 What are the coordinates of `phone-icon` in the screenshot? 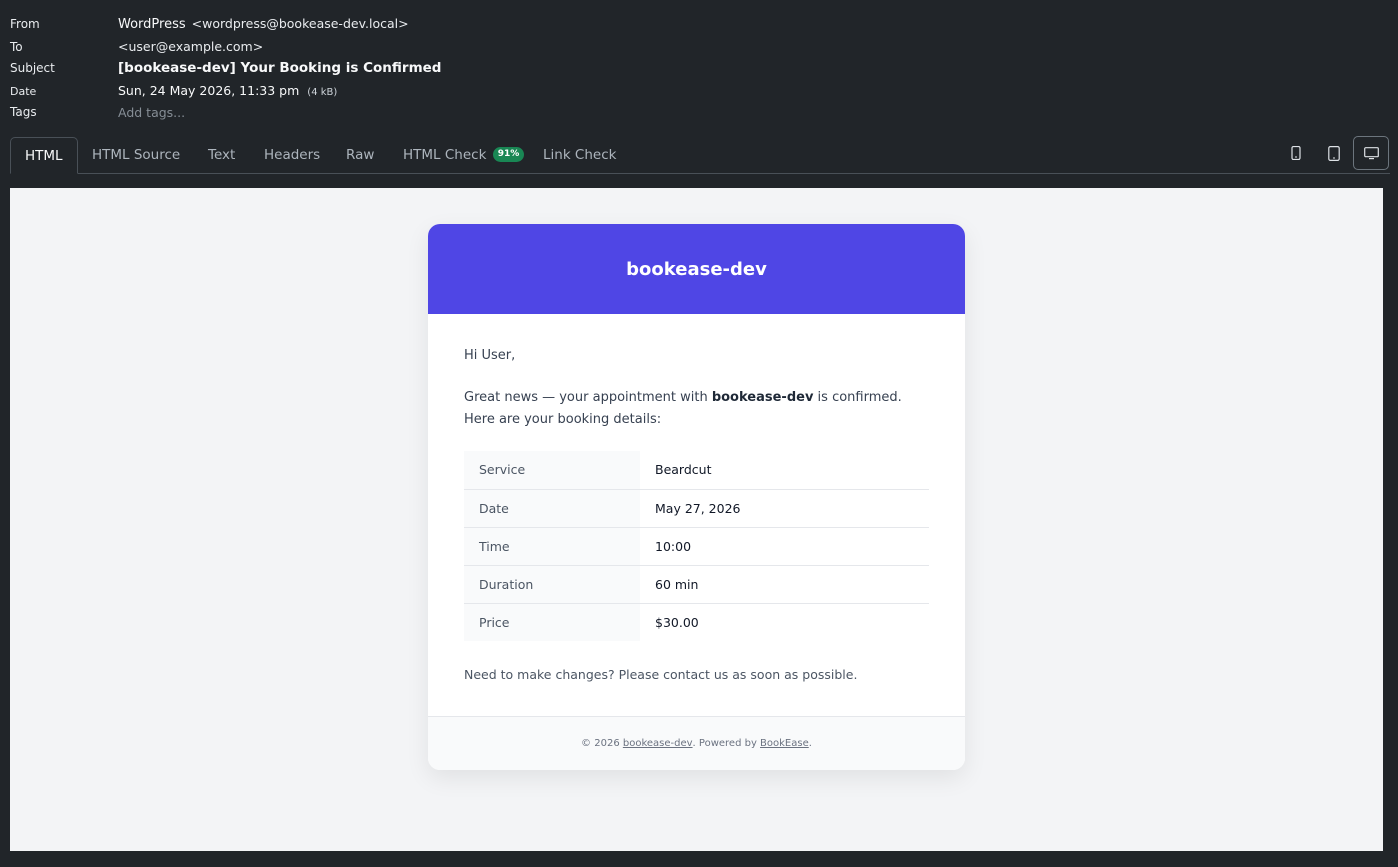 It's located at (1296, 153).